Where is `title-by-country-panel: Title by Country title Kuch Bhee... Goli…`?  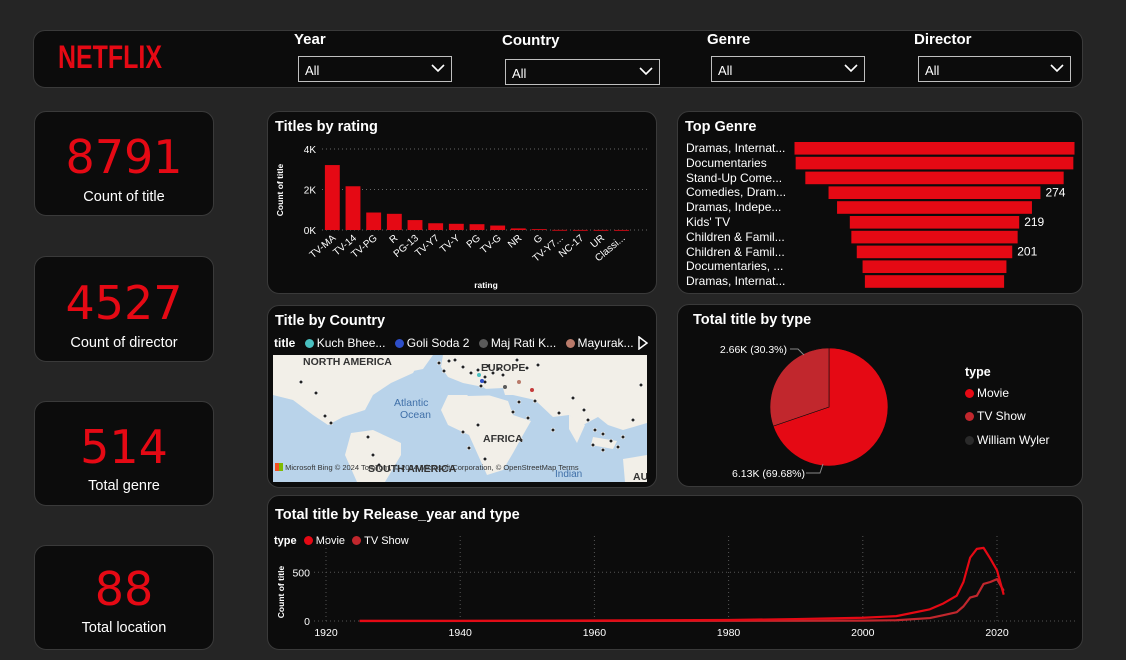
title-by-country-panel: Title by Country title Kuch Bhee... Goli… is located at coordinates (462, 396).